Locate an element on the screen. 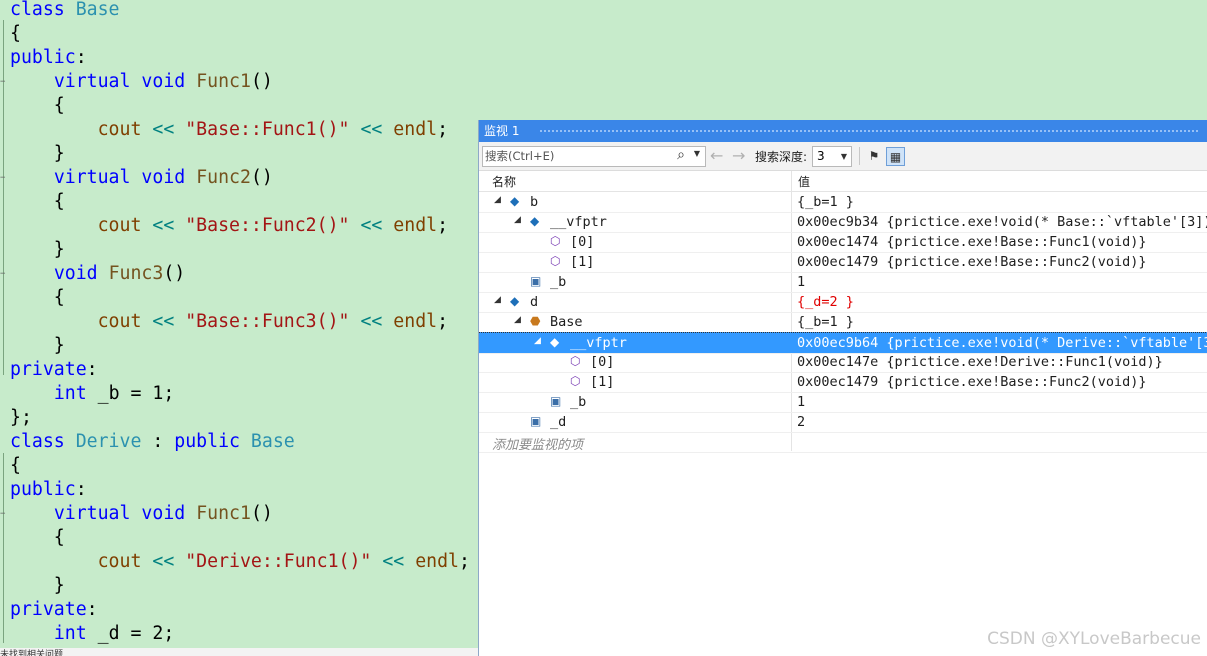 The width and height of the screenshot is (1207, 656). code-token: { is located at coordinates (15, 33).